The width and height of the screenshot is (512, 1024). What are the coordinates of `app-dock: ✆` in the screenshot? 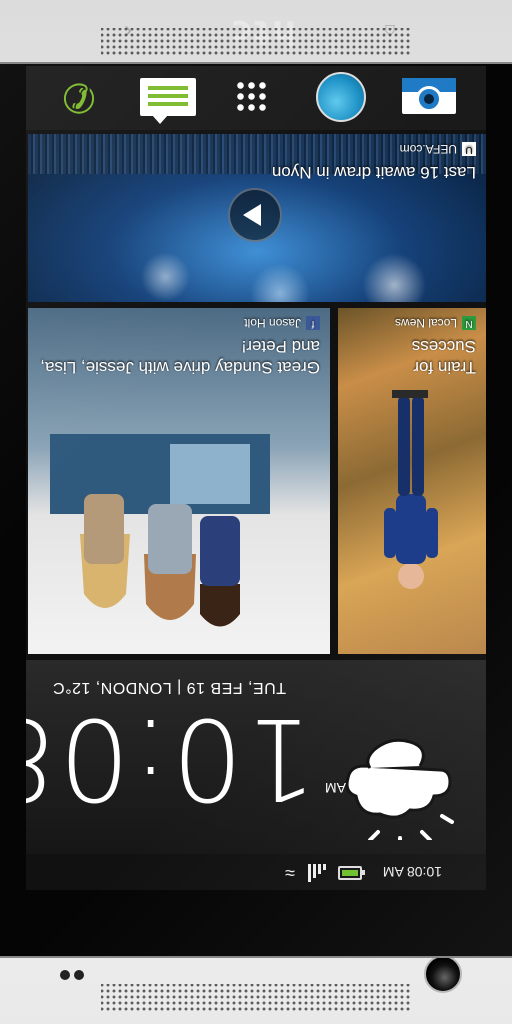 It's located at (256, 98).